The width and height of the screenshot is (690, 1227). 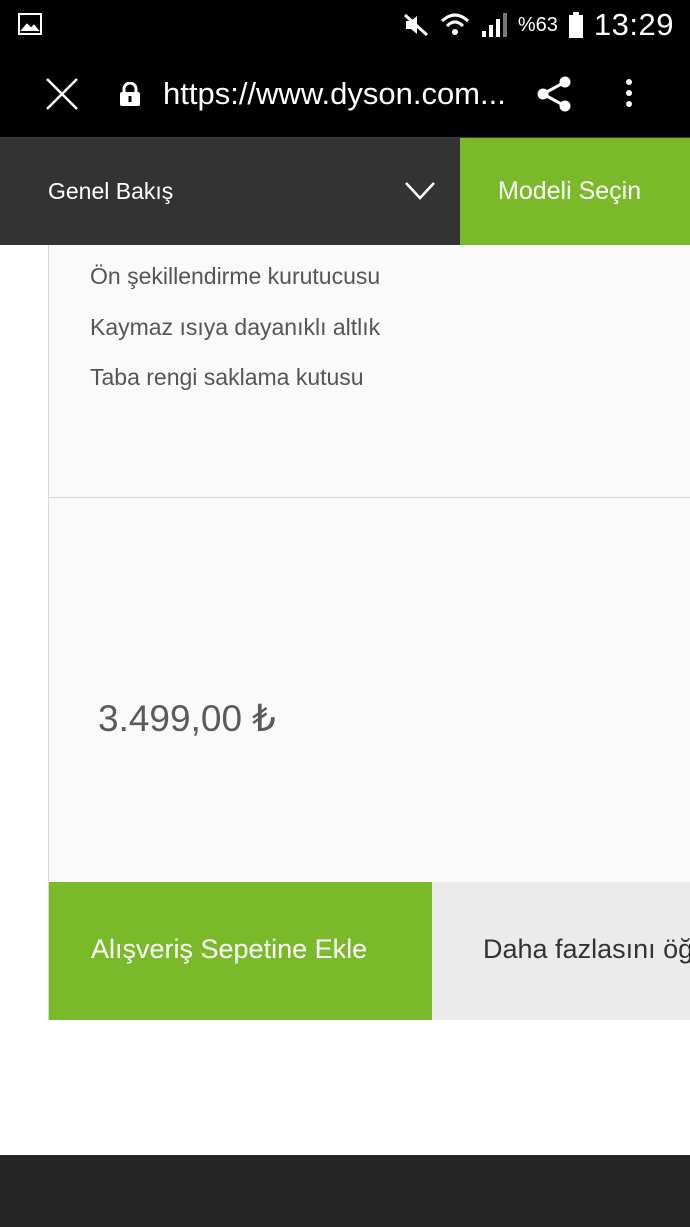 What do you see at coordinates (227, 377) in the screenshot?
I see `feature-item: Taba rengi saklama kutusu` at bounding box center [227, 377].